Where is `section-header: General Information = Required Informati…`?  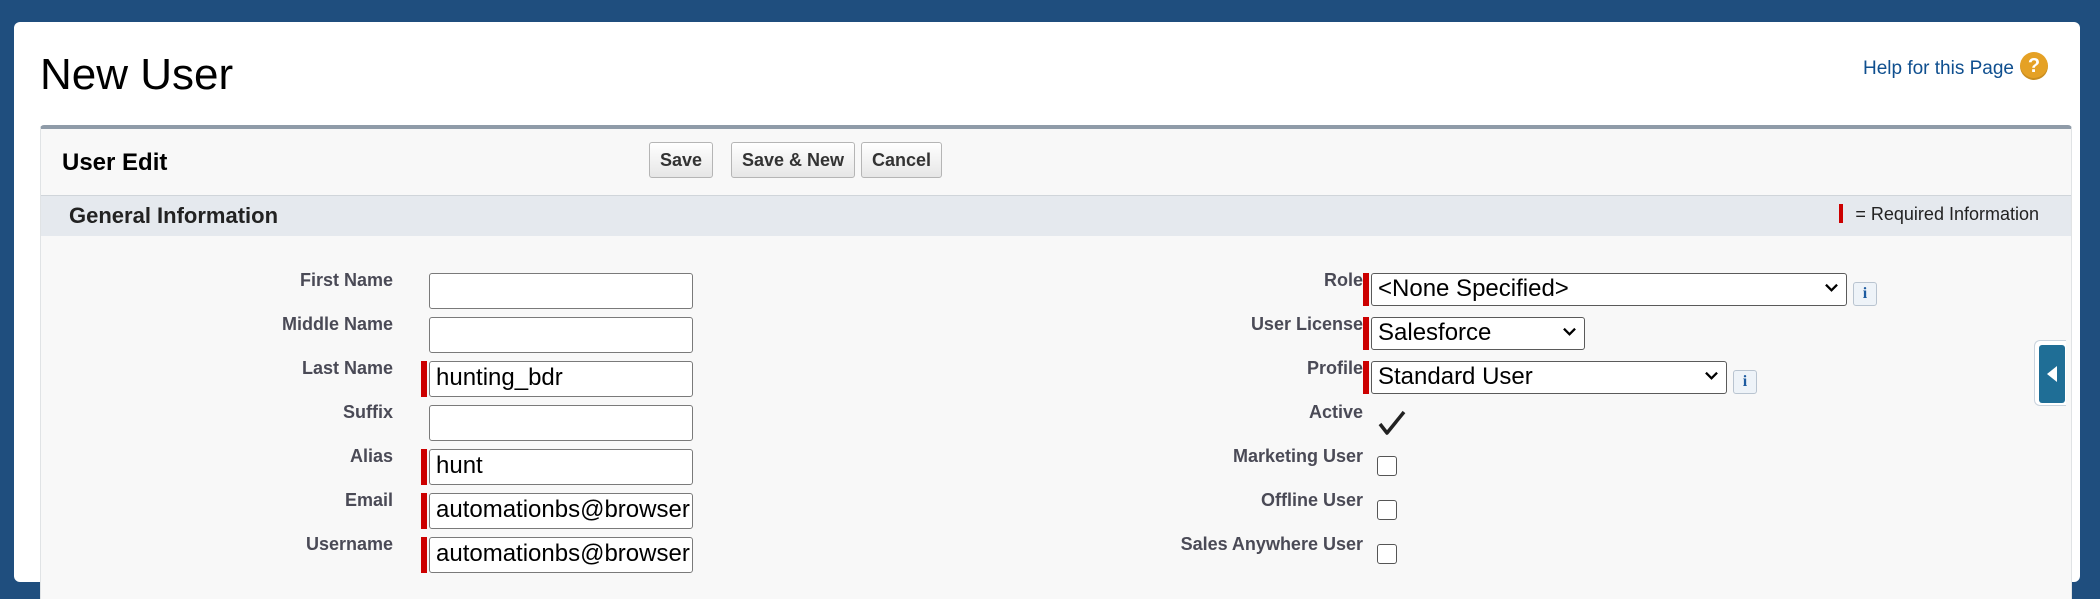
section-header: General Information = Required Informati… is located at coordinates (1056, 215).